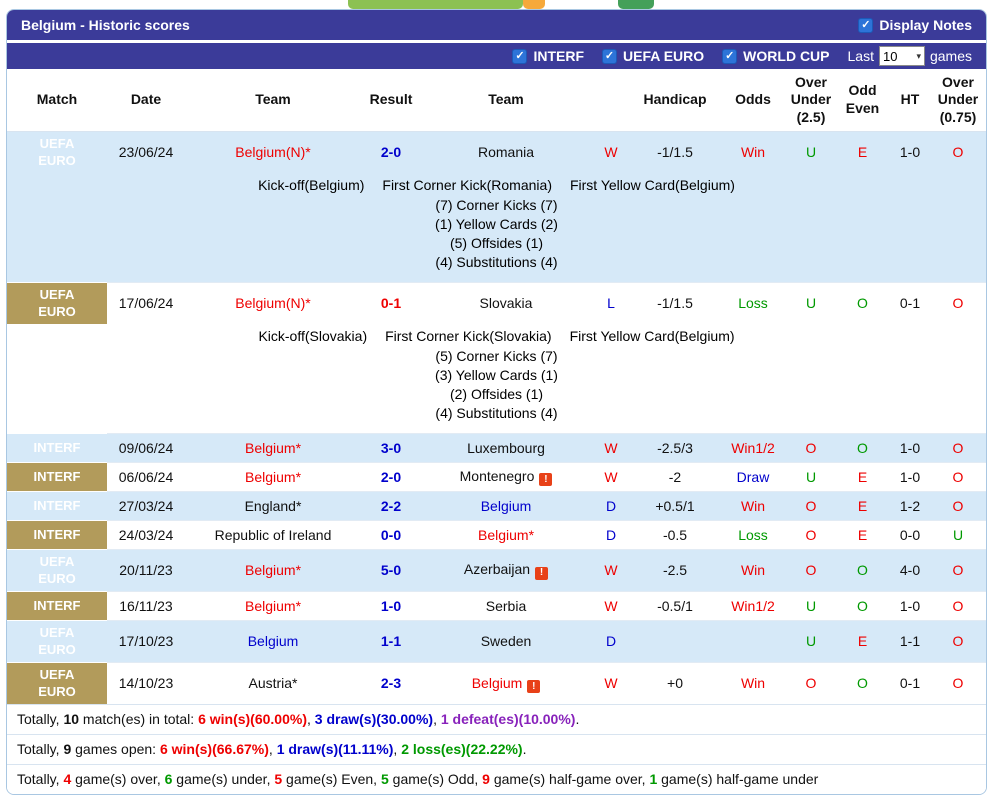  What do you see at coordinates (467, 184) in the screenshot?
I see `note-header-item: First Corner Kick(Romania)` at bounding box center [467, 184].